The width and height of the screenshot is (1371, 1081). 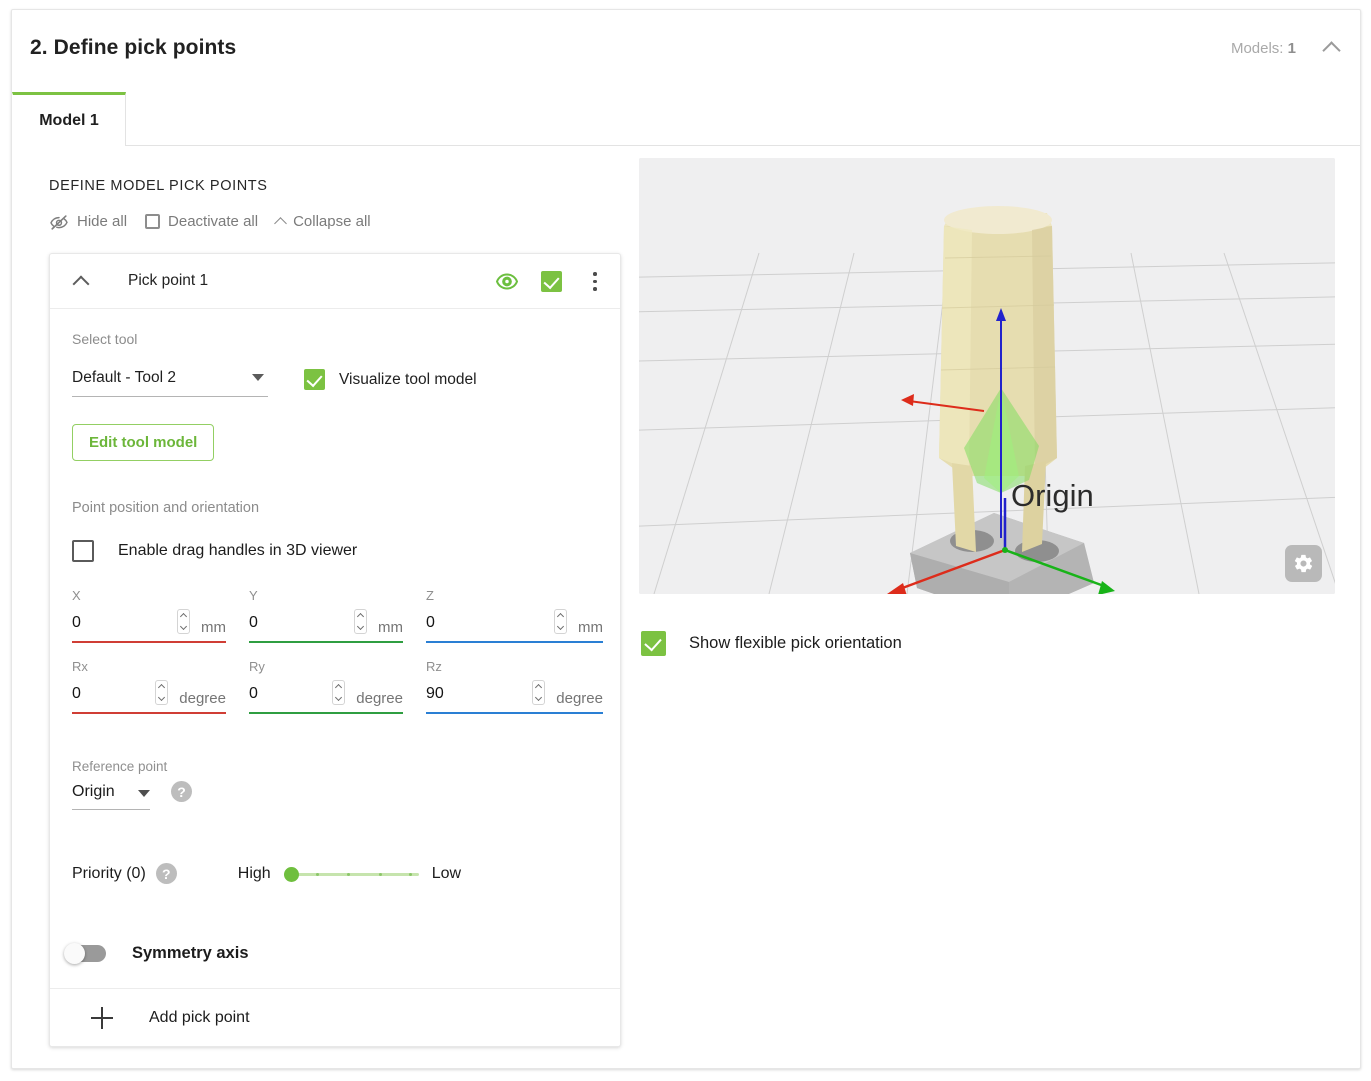 What do you see at coordinates (121, 693) in the screenshot?
I see `field-rx-input: 0` at bounding box center [121, 693].